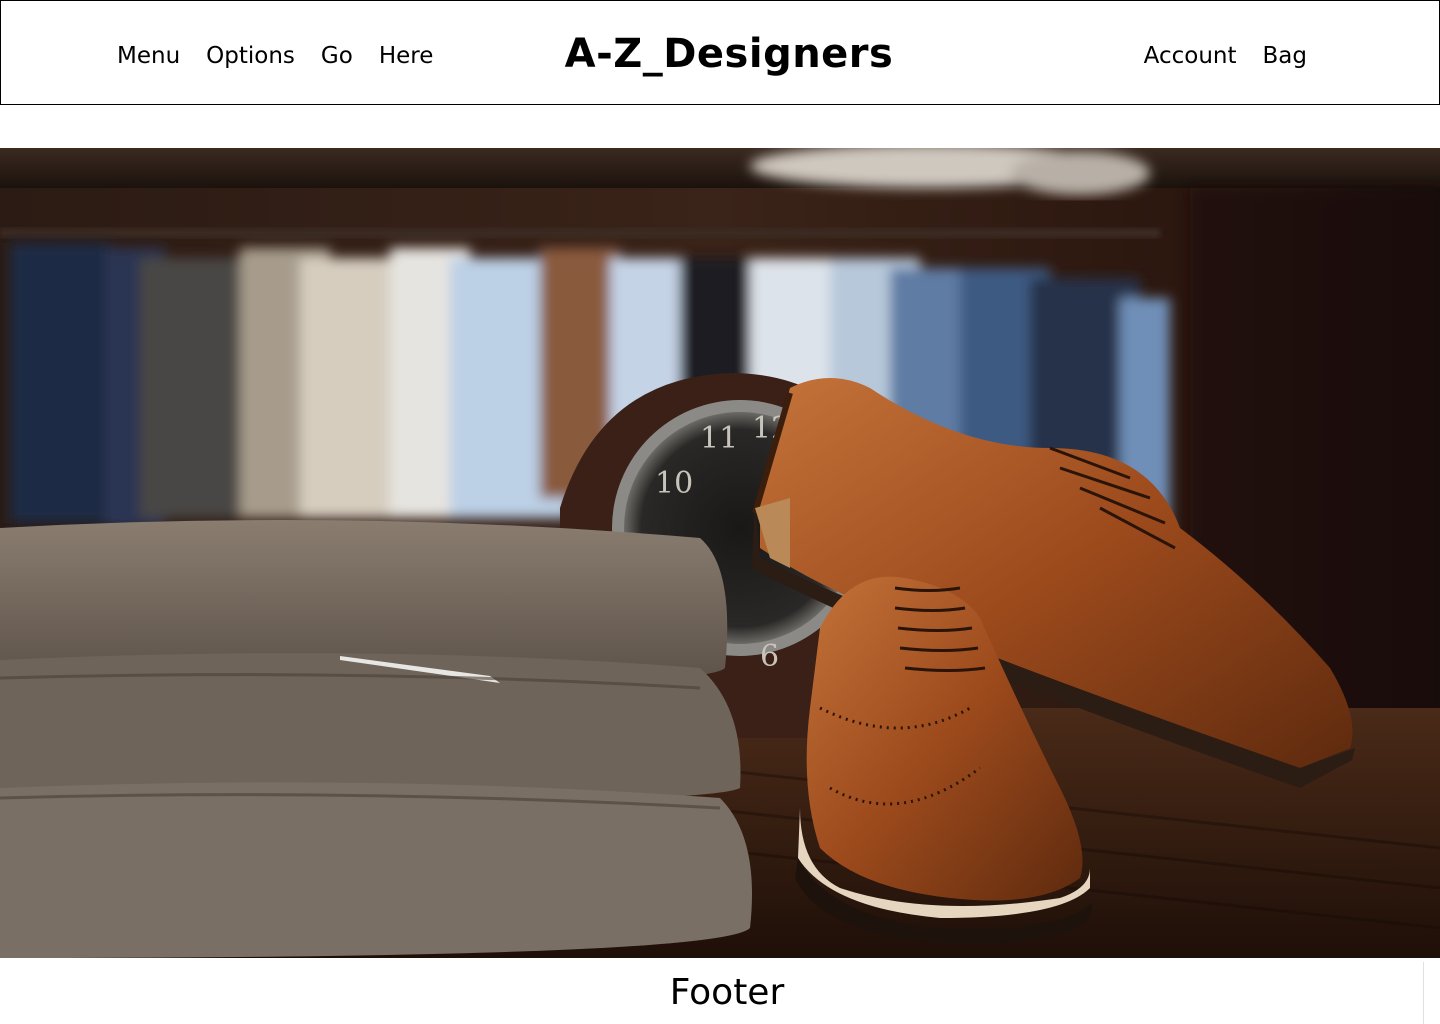 This screenshot has width=1440, height=1024. I want to click on footer-label: Footer, so click(727, 992).